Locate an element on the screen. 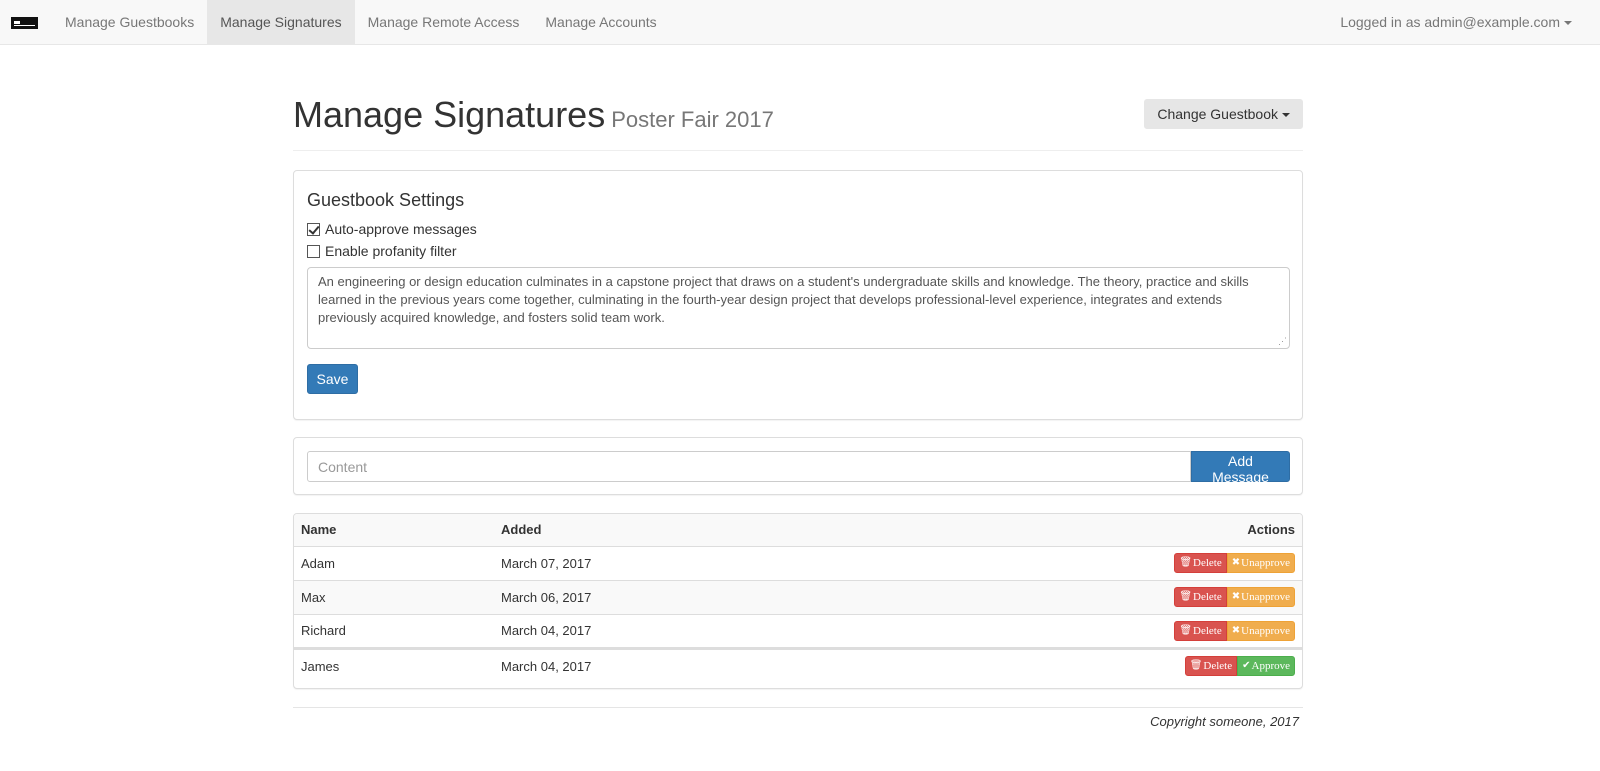 This screenshot has width=1600, height=771. settings-heading: Guestbook Settings is located at coordinates (386, 200).